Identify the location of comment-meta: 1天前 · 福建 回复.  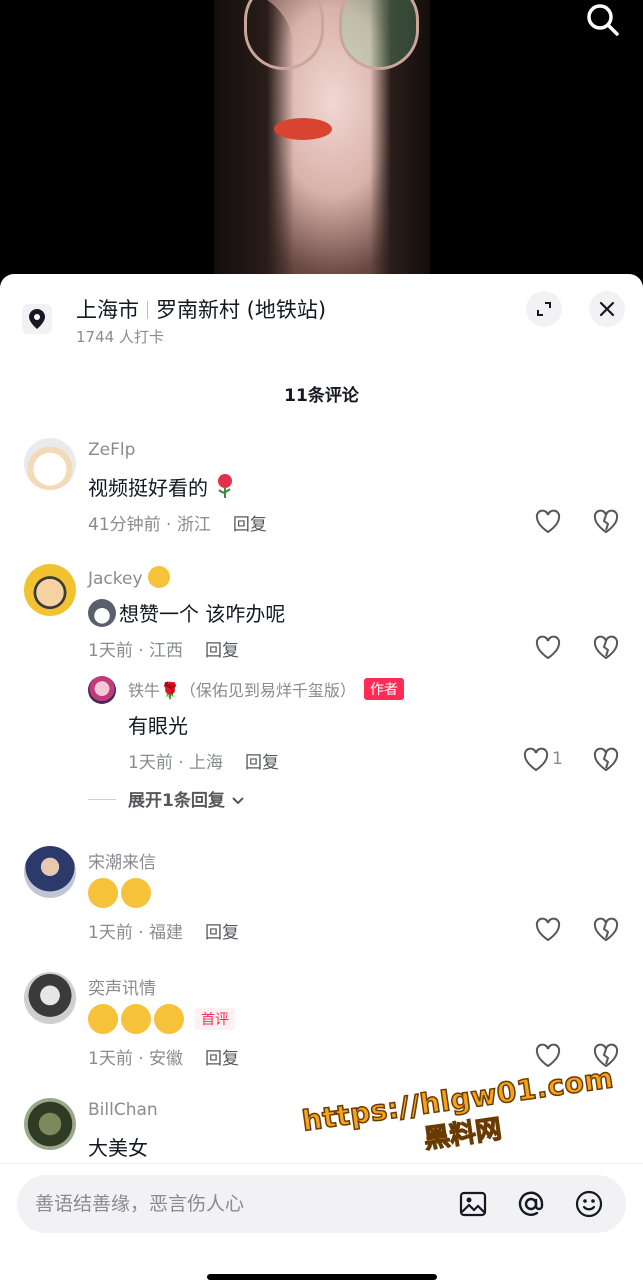
(163, 930).